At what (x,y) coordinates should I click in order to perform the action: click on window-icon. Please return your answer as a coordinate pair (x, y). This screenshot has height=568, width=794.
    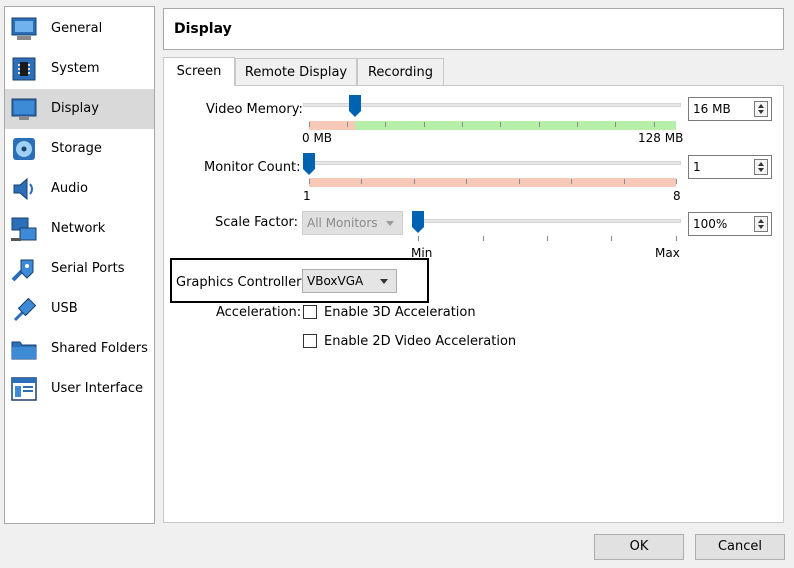
    Looking at the image, I should click on (24, 389).